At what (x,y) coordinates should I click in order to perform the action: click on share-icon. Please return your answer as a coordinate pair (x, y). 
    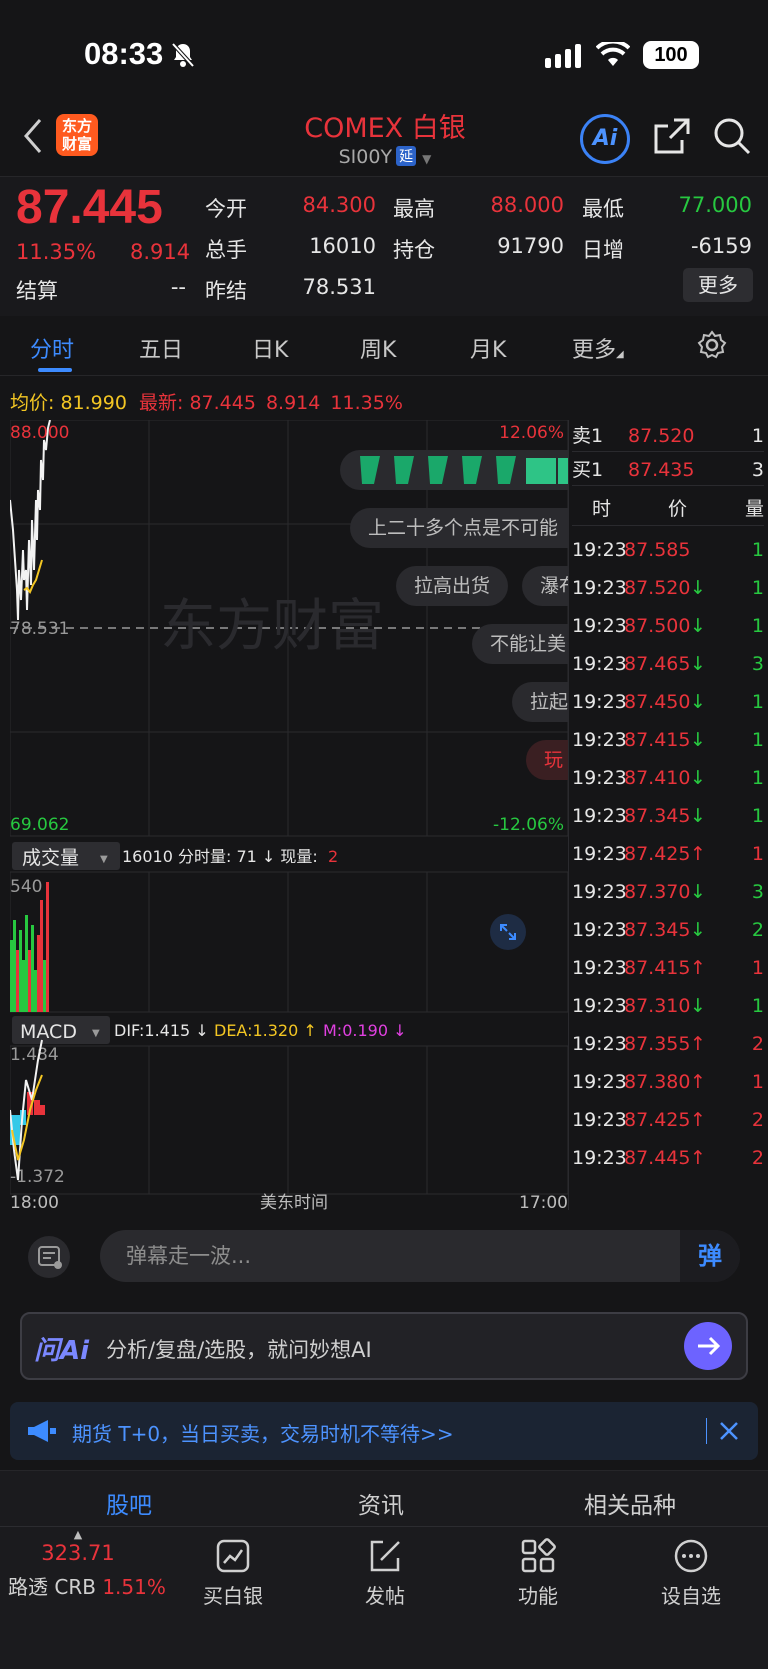
    Looking at the image, I should click on (672, 138).